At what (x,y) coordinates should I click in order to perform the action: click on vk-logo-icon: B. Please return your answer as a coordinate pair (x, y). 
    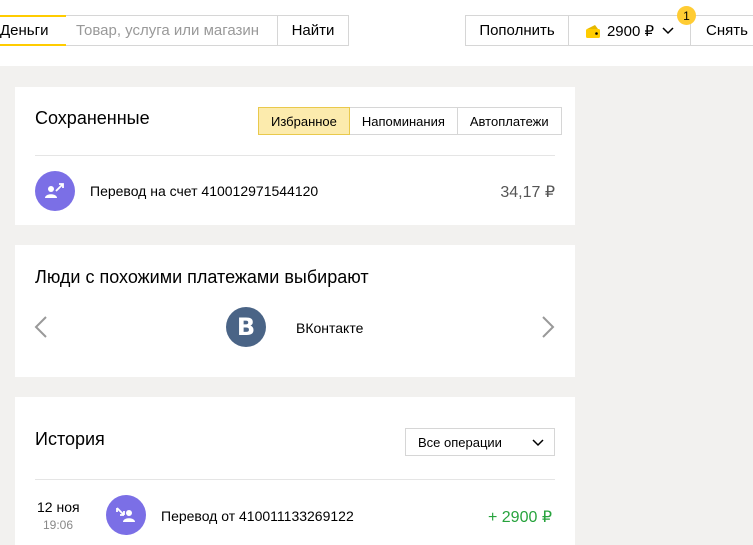
    Looking at the image, I should click on (246, 327).